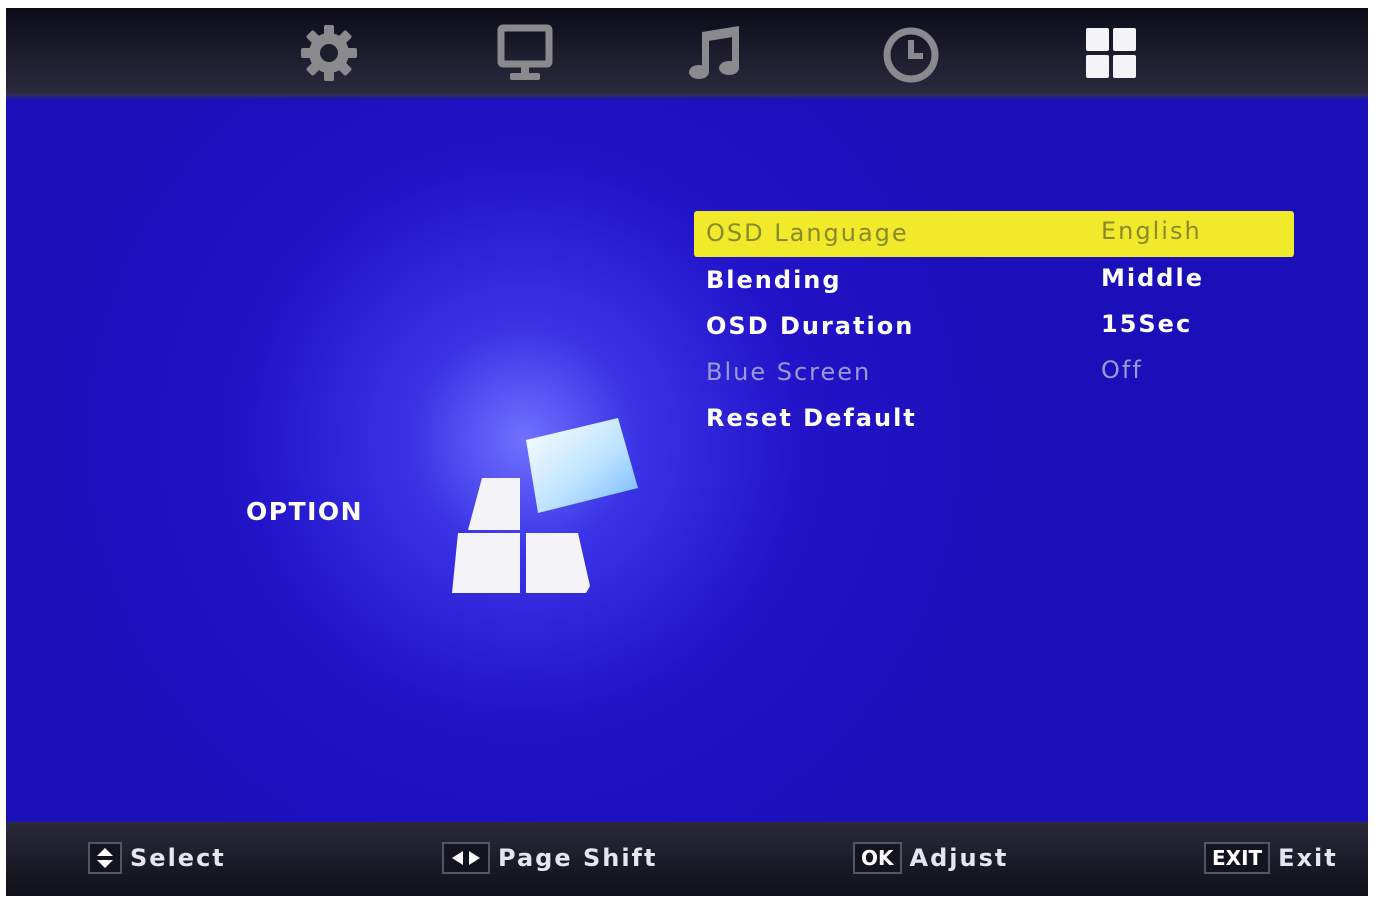 The width and height of the screenshot is (1375, 899). What do you see at coordinates (994, 373) in the screenshot?
I see `menu-item-blue-screen: Blue Screen Off` at bounding box center [994, 373].